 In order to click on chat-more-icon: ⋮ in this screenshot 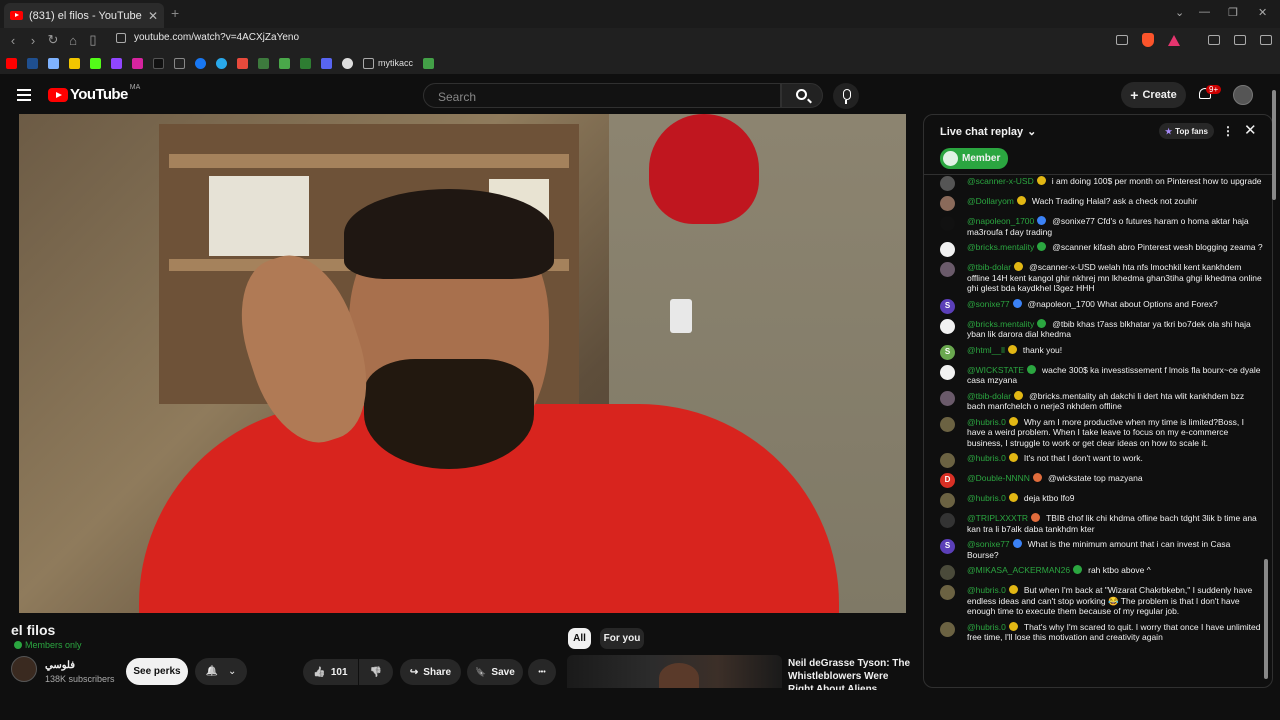, I will do `click(1228, 131)`.